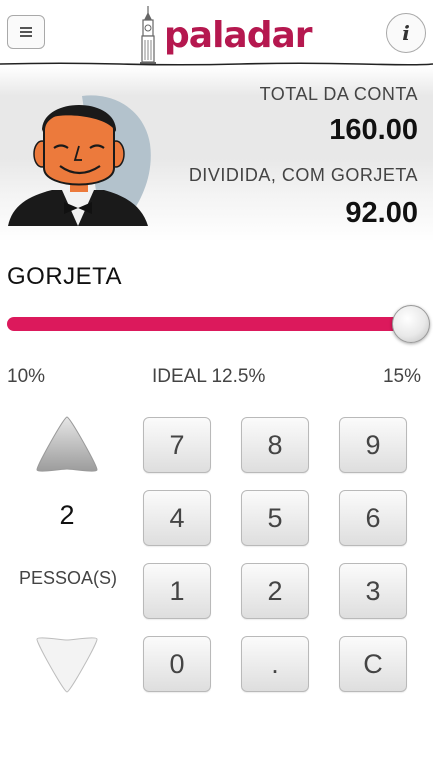 This screenshot has height=768, width=433. I want to click on info-icon: i, so click(406, 33).